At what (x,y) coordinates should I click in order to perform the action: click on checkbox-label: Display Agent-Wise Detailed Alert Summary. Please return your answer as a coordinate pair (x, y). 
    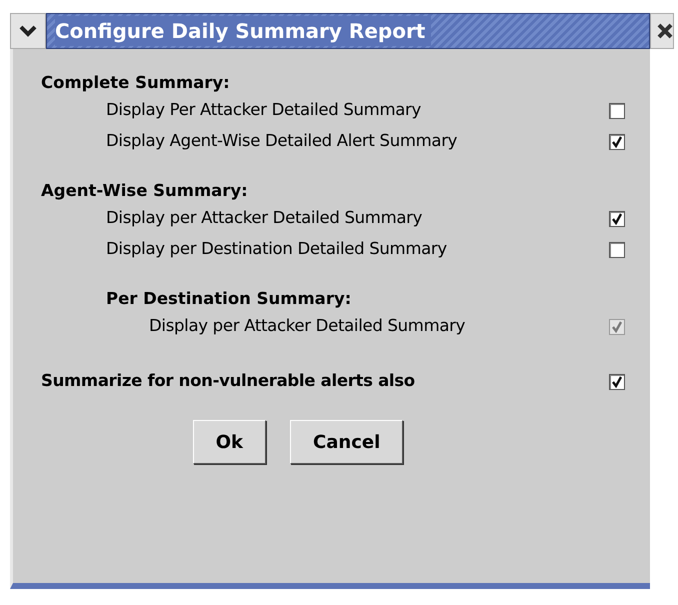
    Looking at the image, I should click on (282, 141).